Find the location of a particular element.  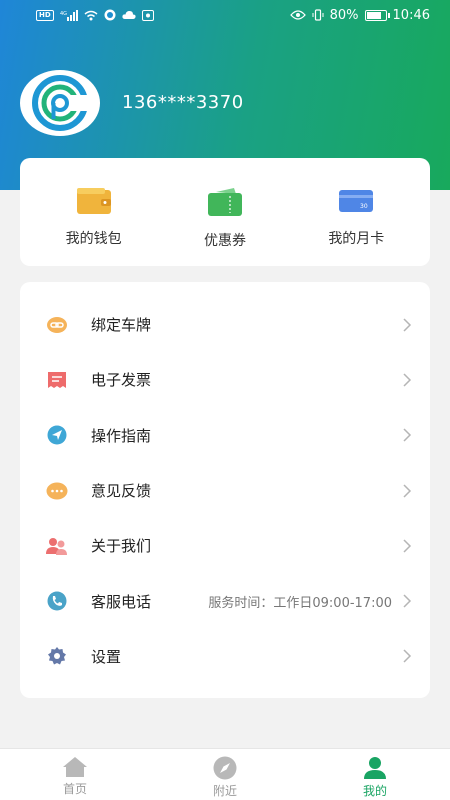

compass-icon is located at coordinates (225, 768).